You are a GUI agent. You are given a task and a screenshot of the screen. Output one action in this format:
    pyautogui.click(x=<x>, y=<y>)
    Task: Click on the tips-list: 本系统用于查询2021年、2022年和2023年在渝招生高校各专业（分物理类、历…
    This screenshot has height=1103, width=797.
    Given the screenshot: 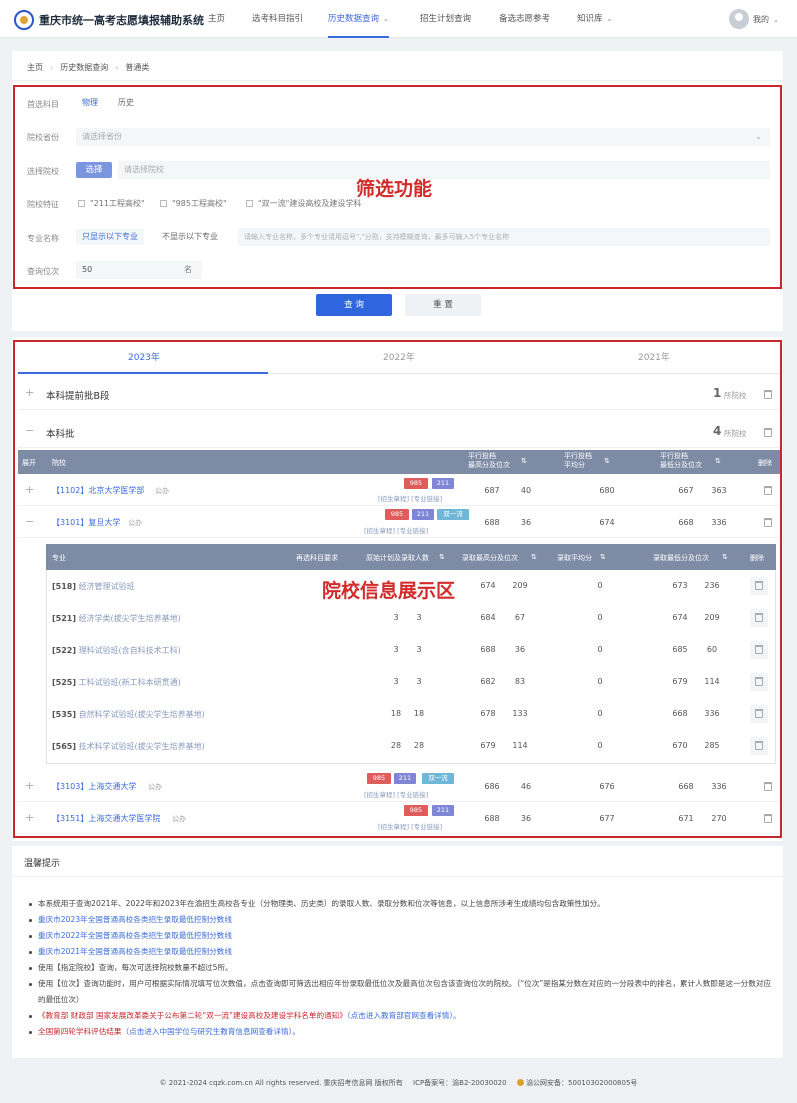 What is the action you would take?
    pyautogui.click(x=403, y=968)
    